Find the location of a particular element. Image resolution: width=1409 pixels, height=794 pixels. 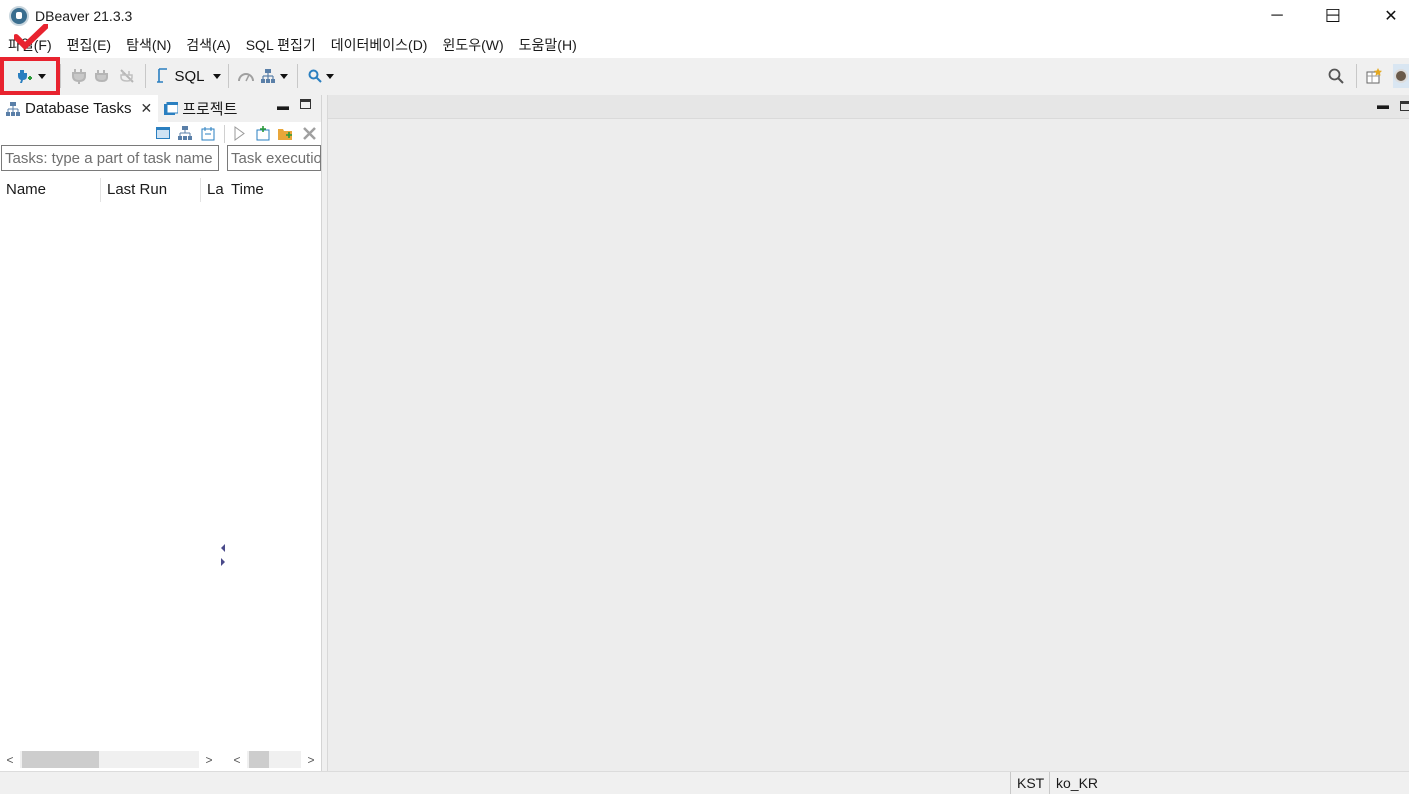

sql-button-label: SQL is located at coordinates (189, 76).